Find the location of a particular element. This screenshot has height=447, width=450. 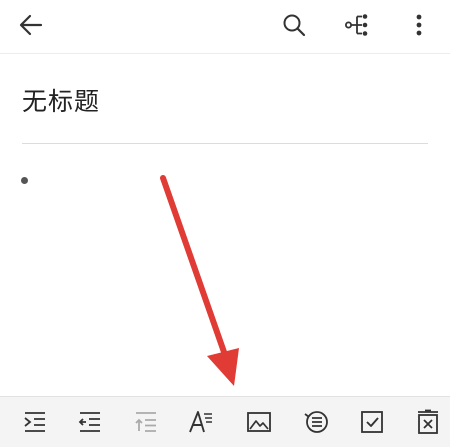

insert-image-button is located at coordinates (259, 422).